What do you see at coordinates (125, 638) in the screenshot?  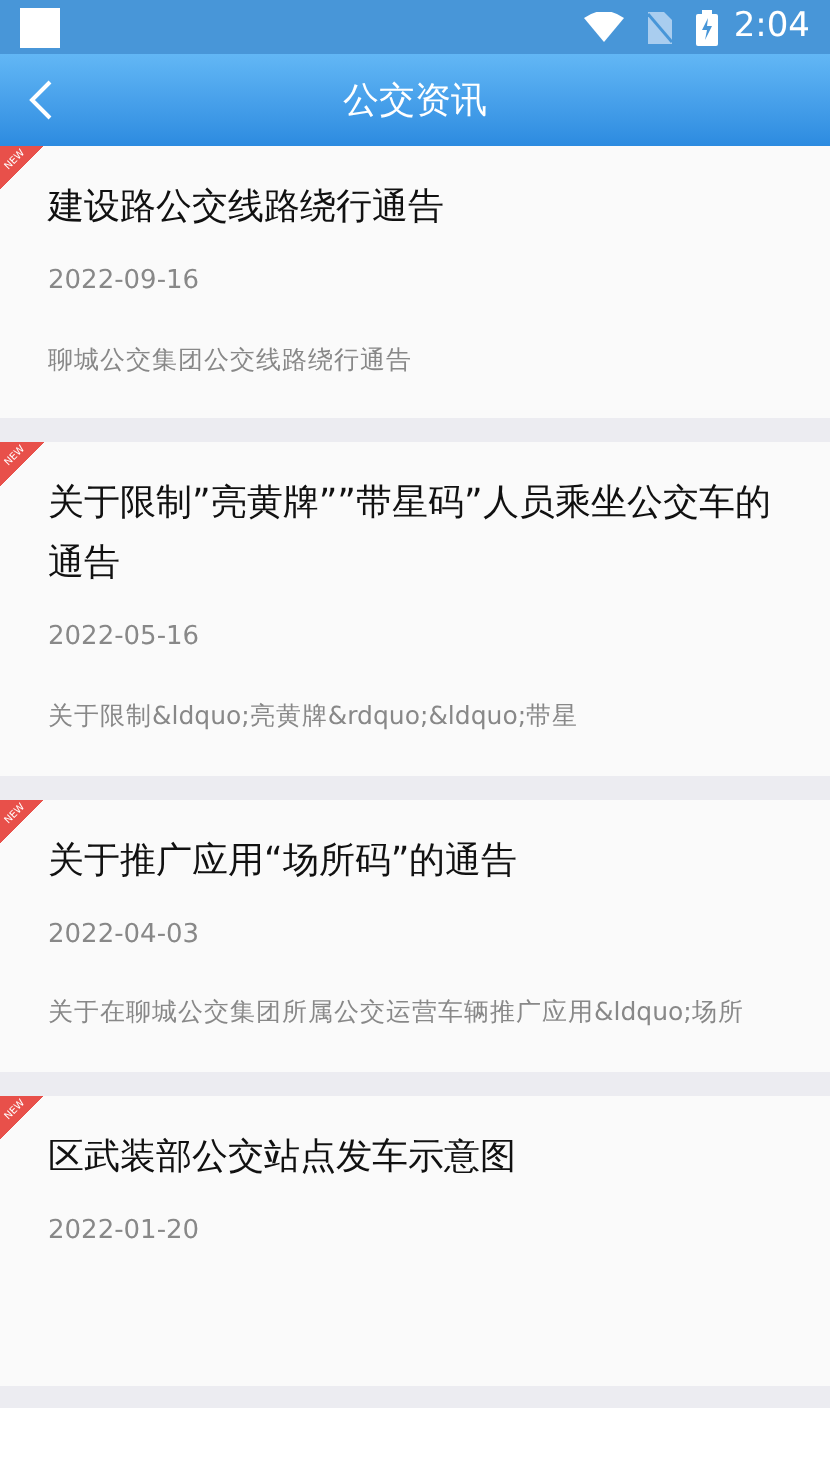 I see `news-date: 2022-05-16` at bounding box center [125, 638].